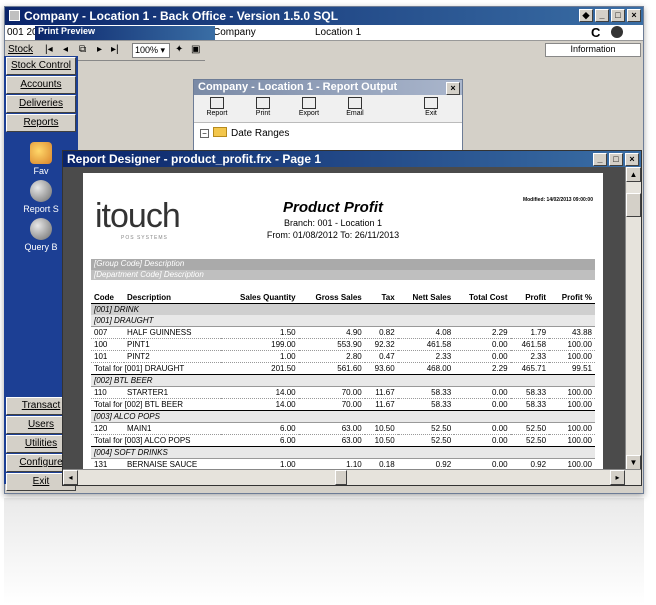  I want to click on designer-minimize-button: _, so click(600, 159).